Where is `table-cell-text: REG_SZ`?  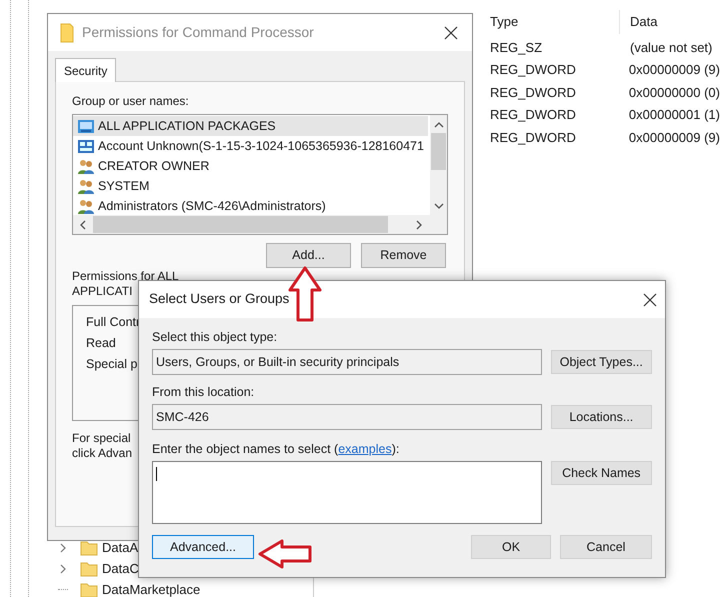 table-cell-text: REG_SZ is located at coordinates (516, 47).